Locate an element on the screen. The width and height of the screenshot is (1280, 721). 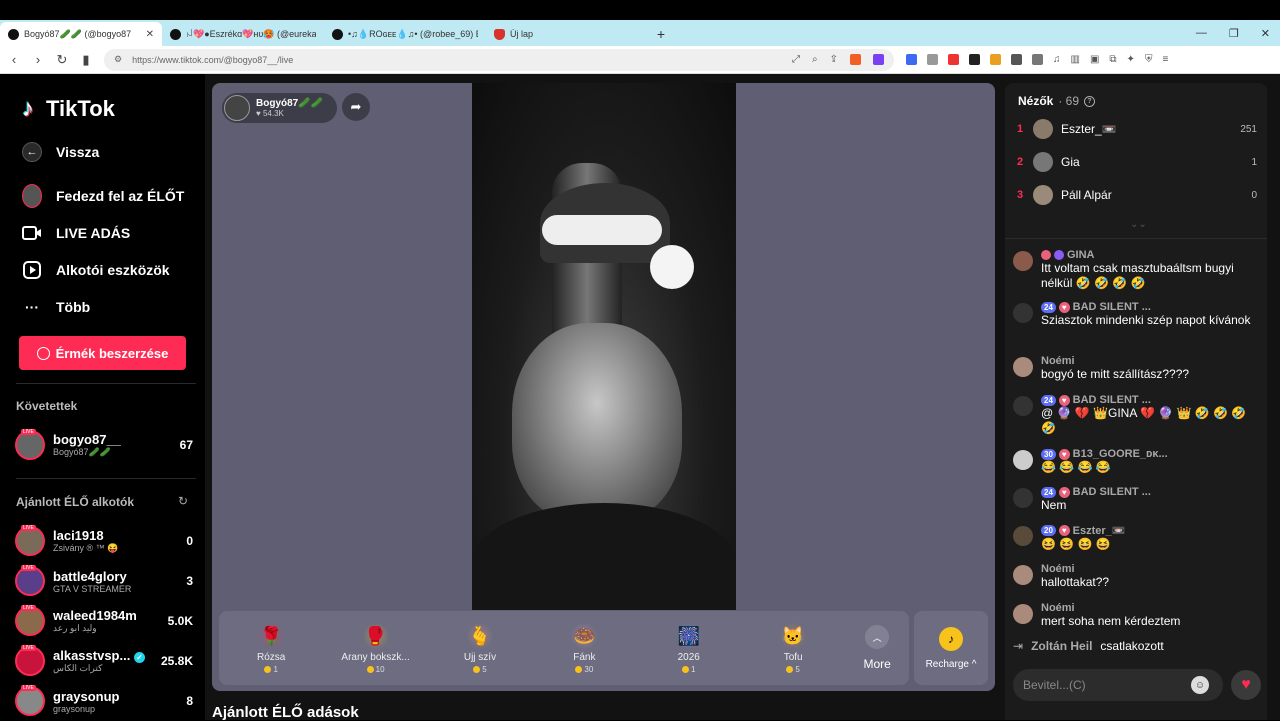
top-viewer: 3 Páll Alpár 0 is located at coordinates (1137, 195).